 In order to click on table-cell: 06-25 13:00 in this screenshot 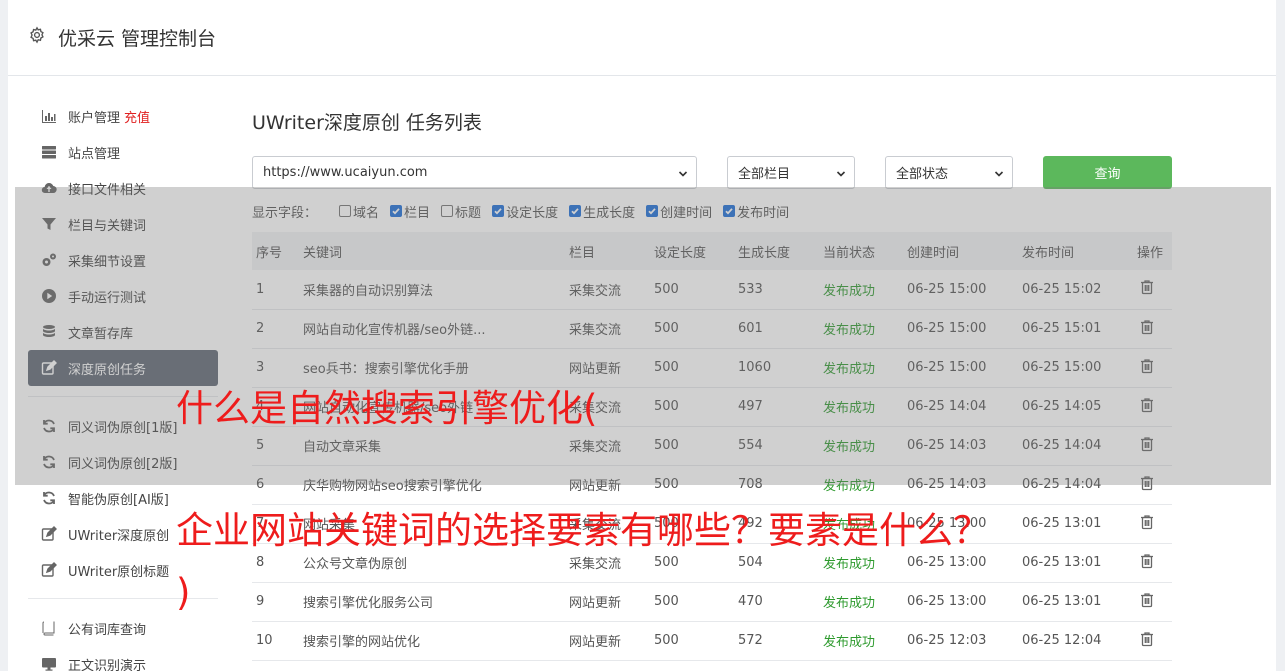, I will do `click(960, 602)`.